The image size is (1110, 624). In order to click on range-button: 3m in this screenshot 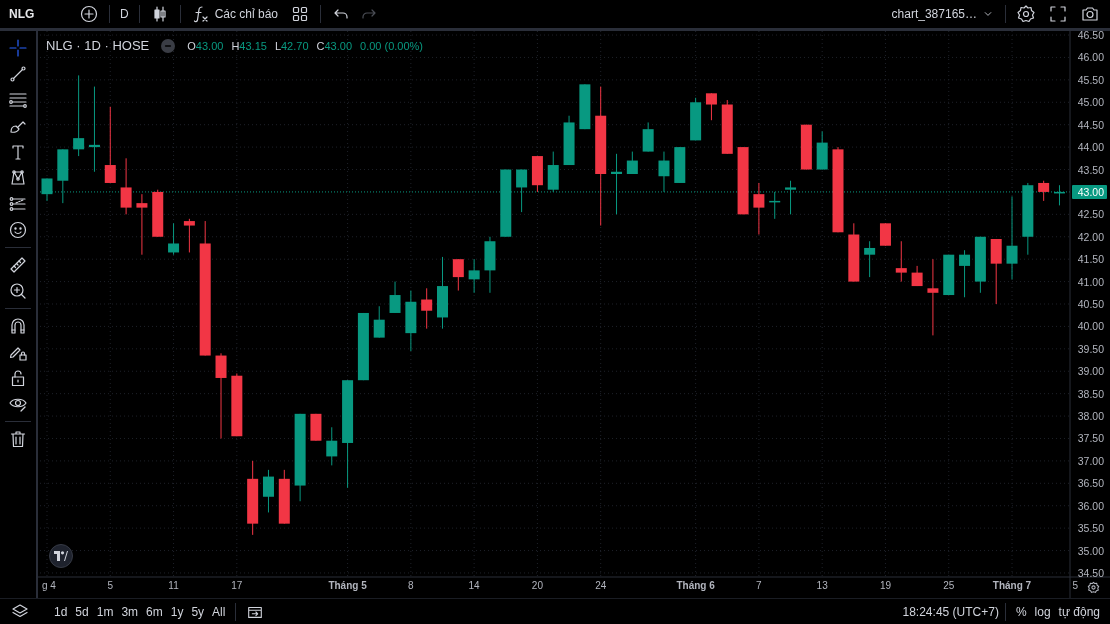, I will do `click(130, 611)`.